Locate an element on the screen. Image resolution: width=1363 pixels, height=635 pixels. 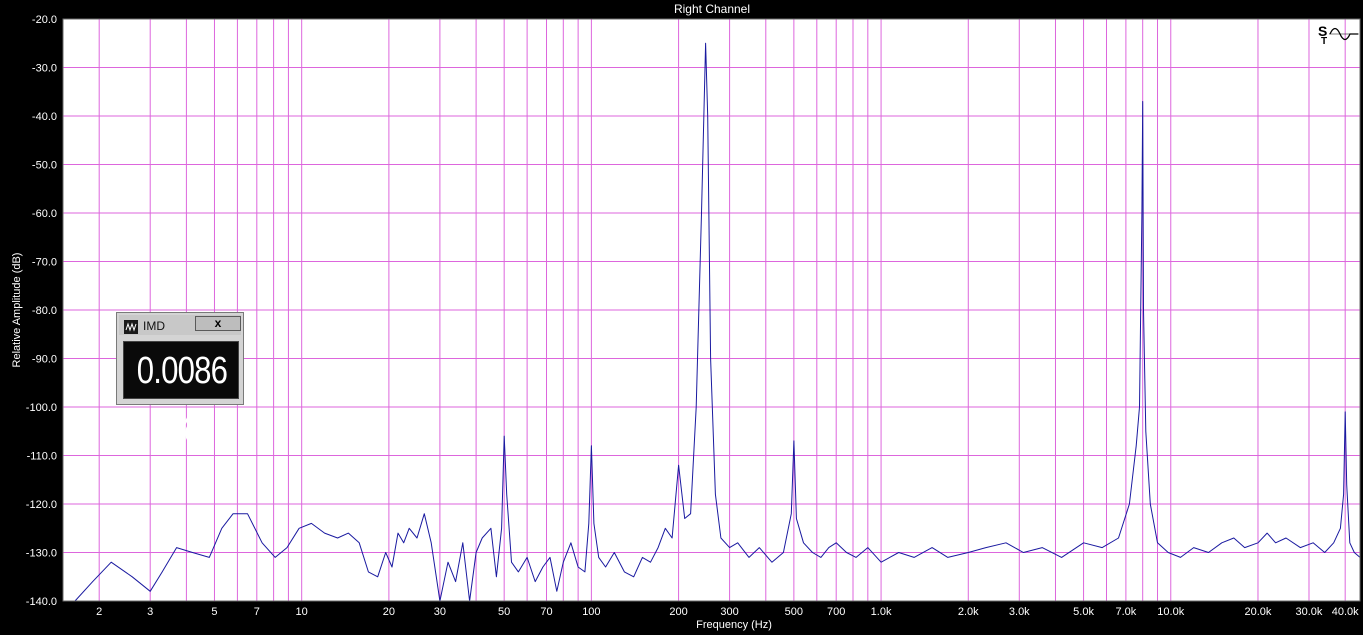
x-tick-label: 70 is located at coordinates (546, 612).